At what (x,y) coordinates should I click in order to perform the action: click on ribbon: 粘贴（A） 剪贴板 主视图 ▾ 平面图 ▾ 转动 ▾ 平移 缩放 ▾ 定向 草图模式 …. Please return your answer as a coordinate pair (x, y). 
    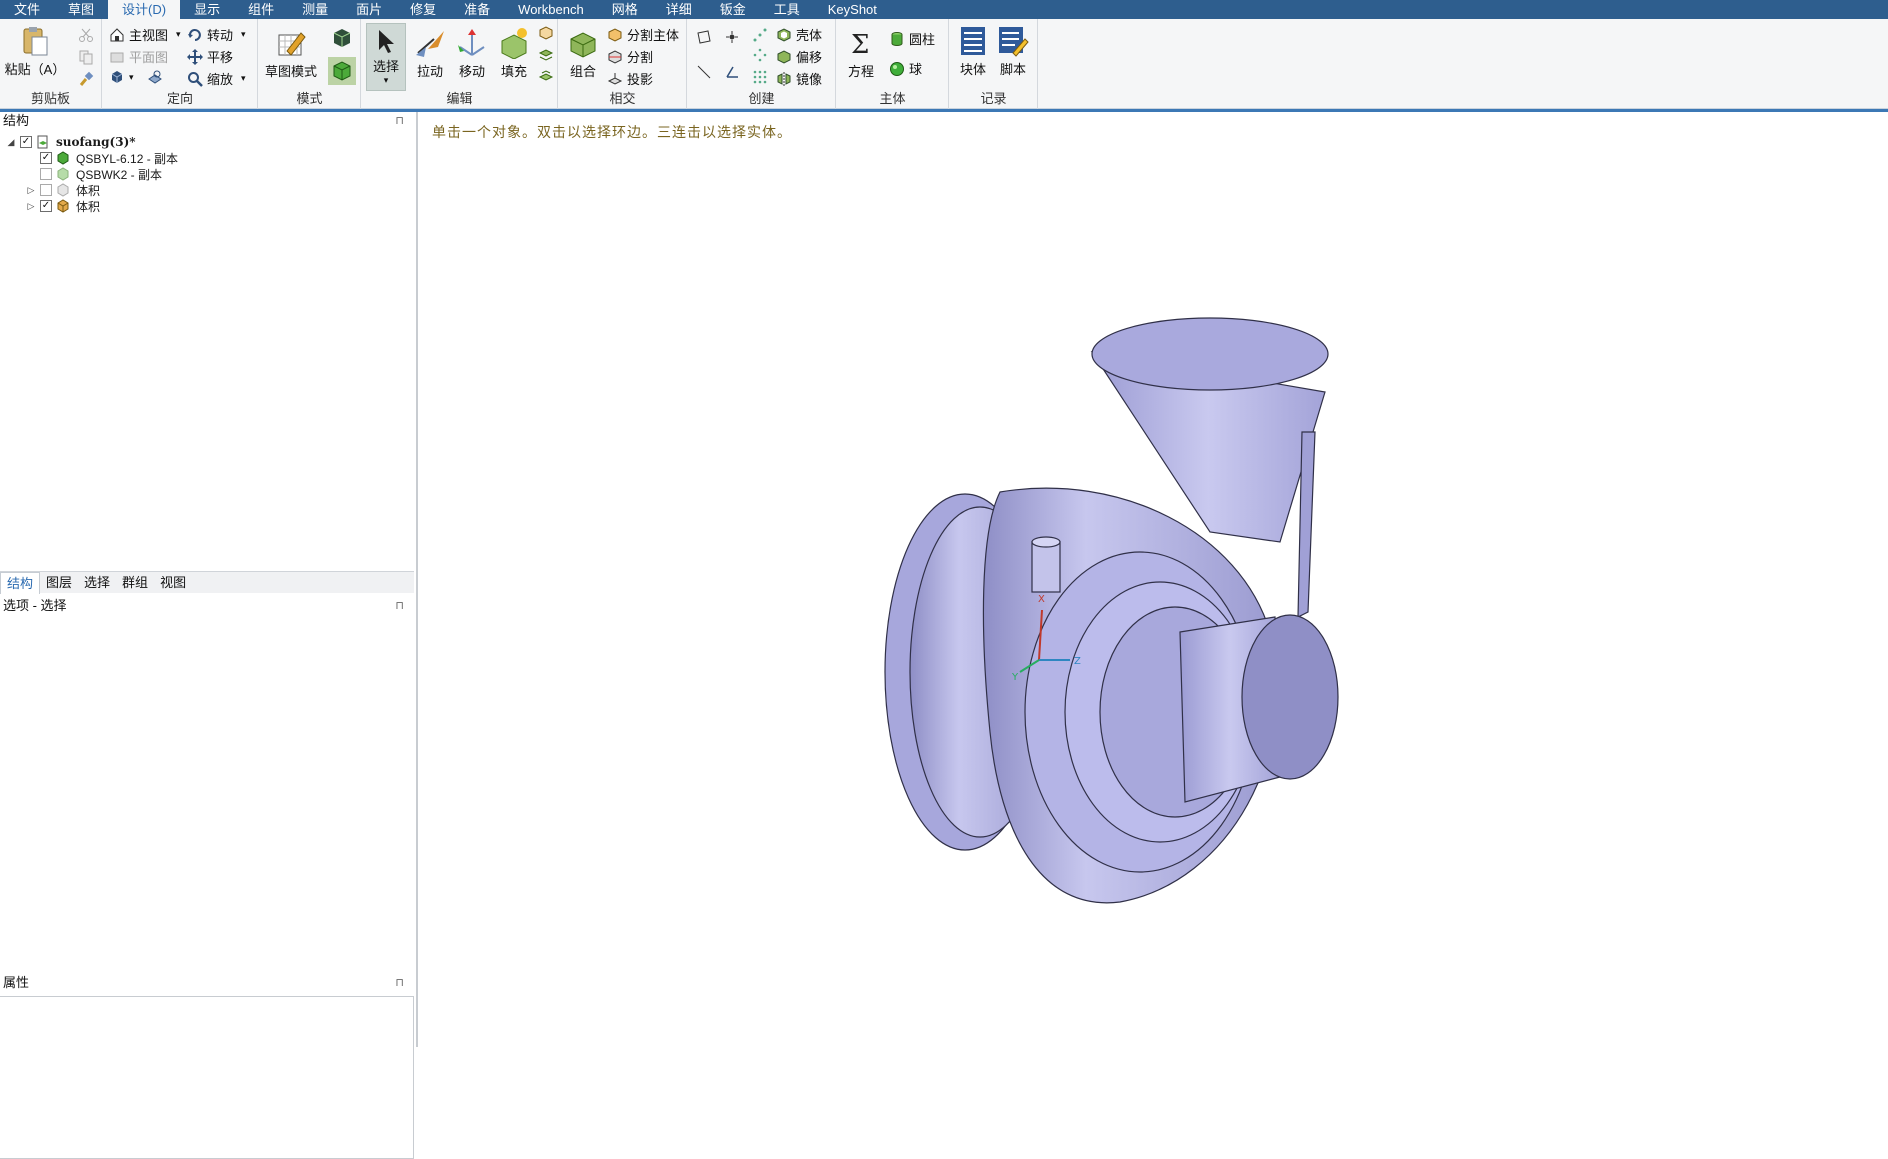
    Looking at the image, I should click on (944, 64).